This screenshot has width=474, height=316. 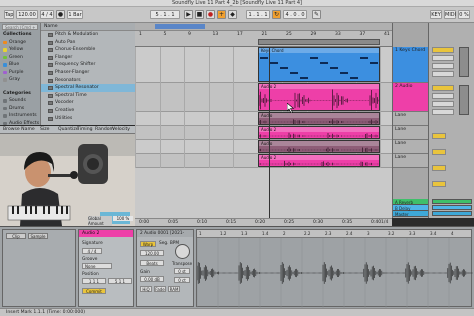 I want to click on warp-mode-select: Beats, so click(x=152, y=263).